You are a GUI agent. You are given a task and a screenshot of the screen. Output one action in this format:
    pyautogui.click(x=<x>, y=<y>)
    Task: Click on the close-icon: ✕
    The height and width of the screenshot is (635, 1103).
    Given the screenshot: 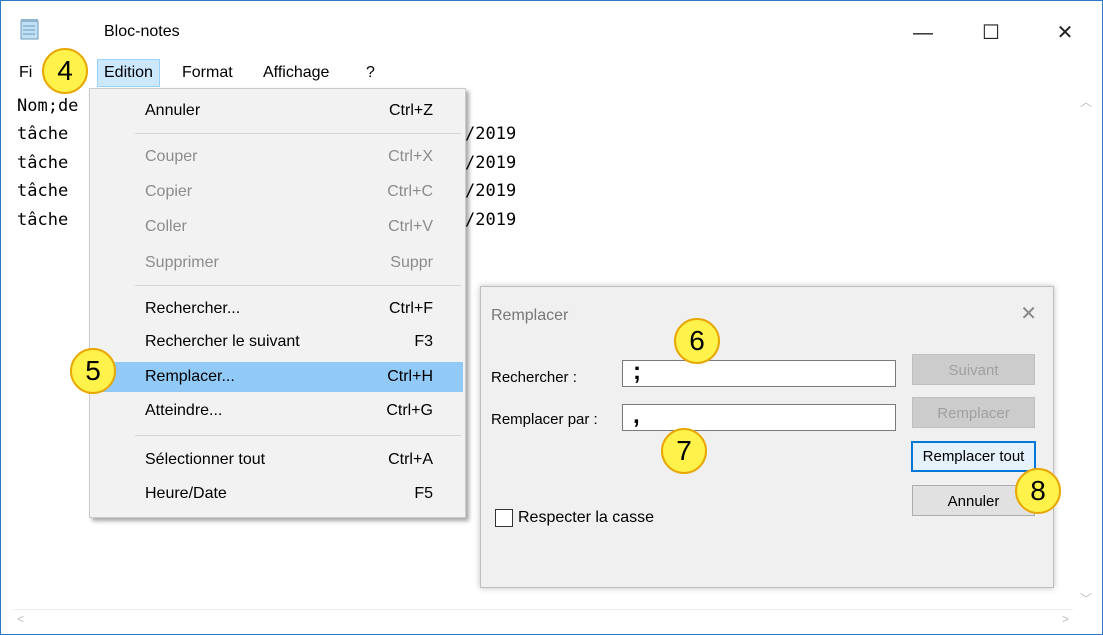 What is the action you would take?
    pyautogui.click(x=1028, y=313)
    